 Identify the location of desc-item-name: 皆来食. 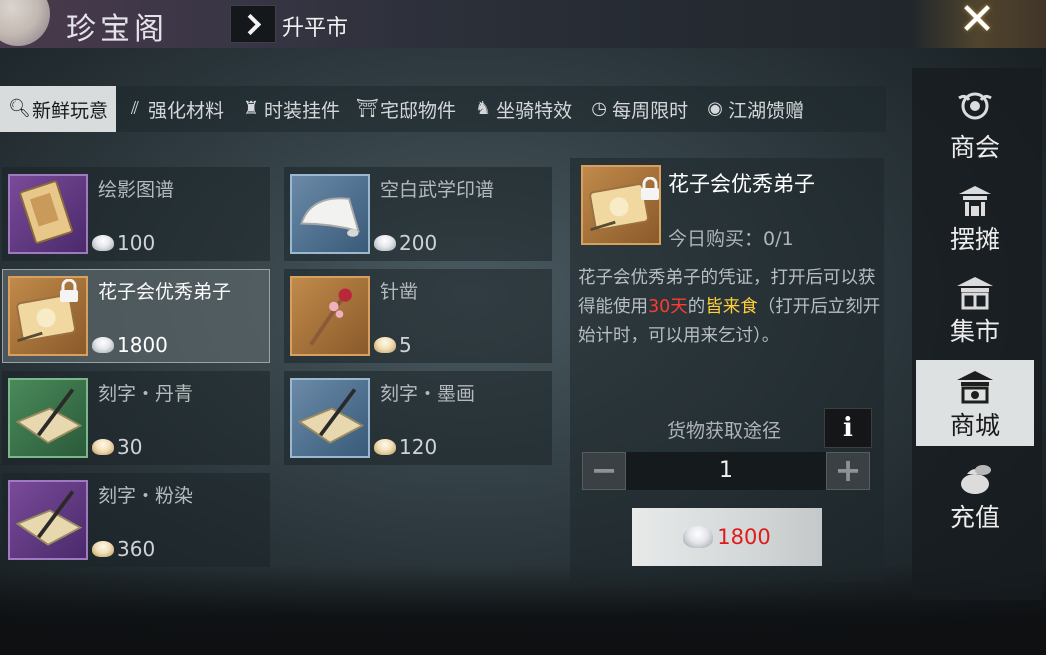
(731, 307).